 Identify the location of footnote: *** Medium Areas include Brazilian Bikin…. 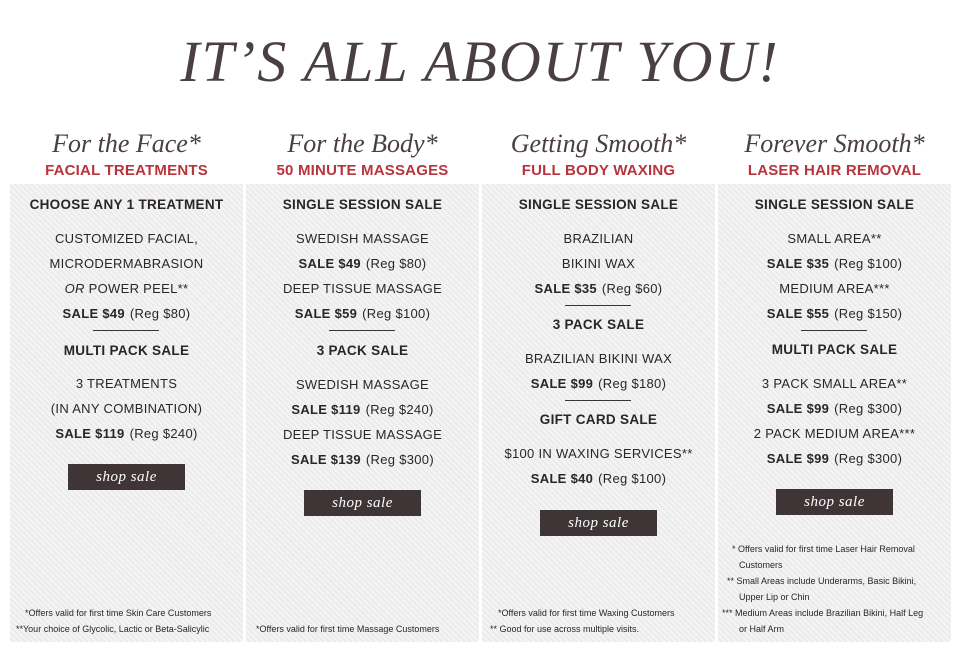
(823, 613).